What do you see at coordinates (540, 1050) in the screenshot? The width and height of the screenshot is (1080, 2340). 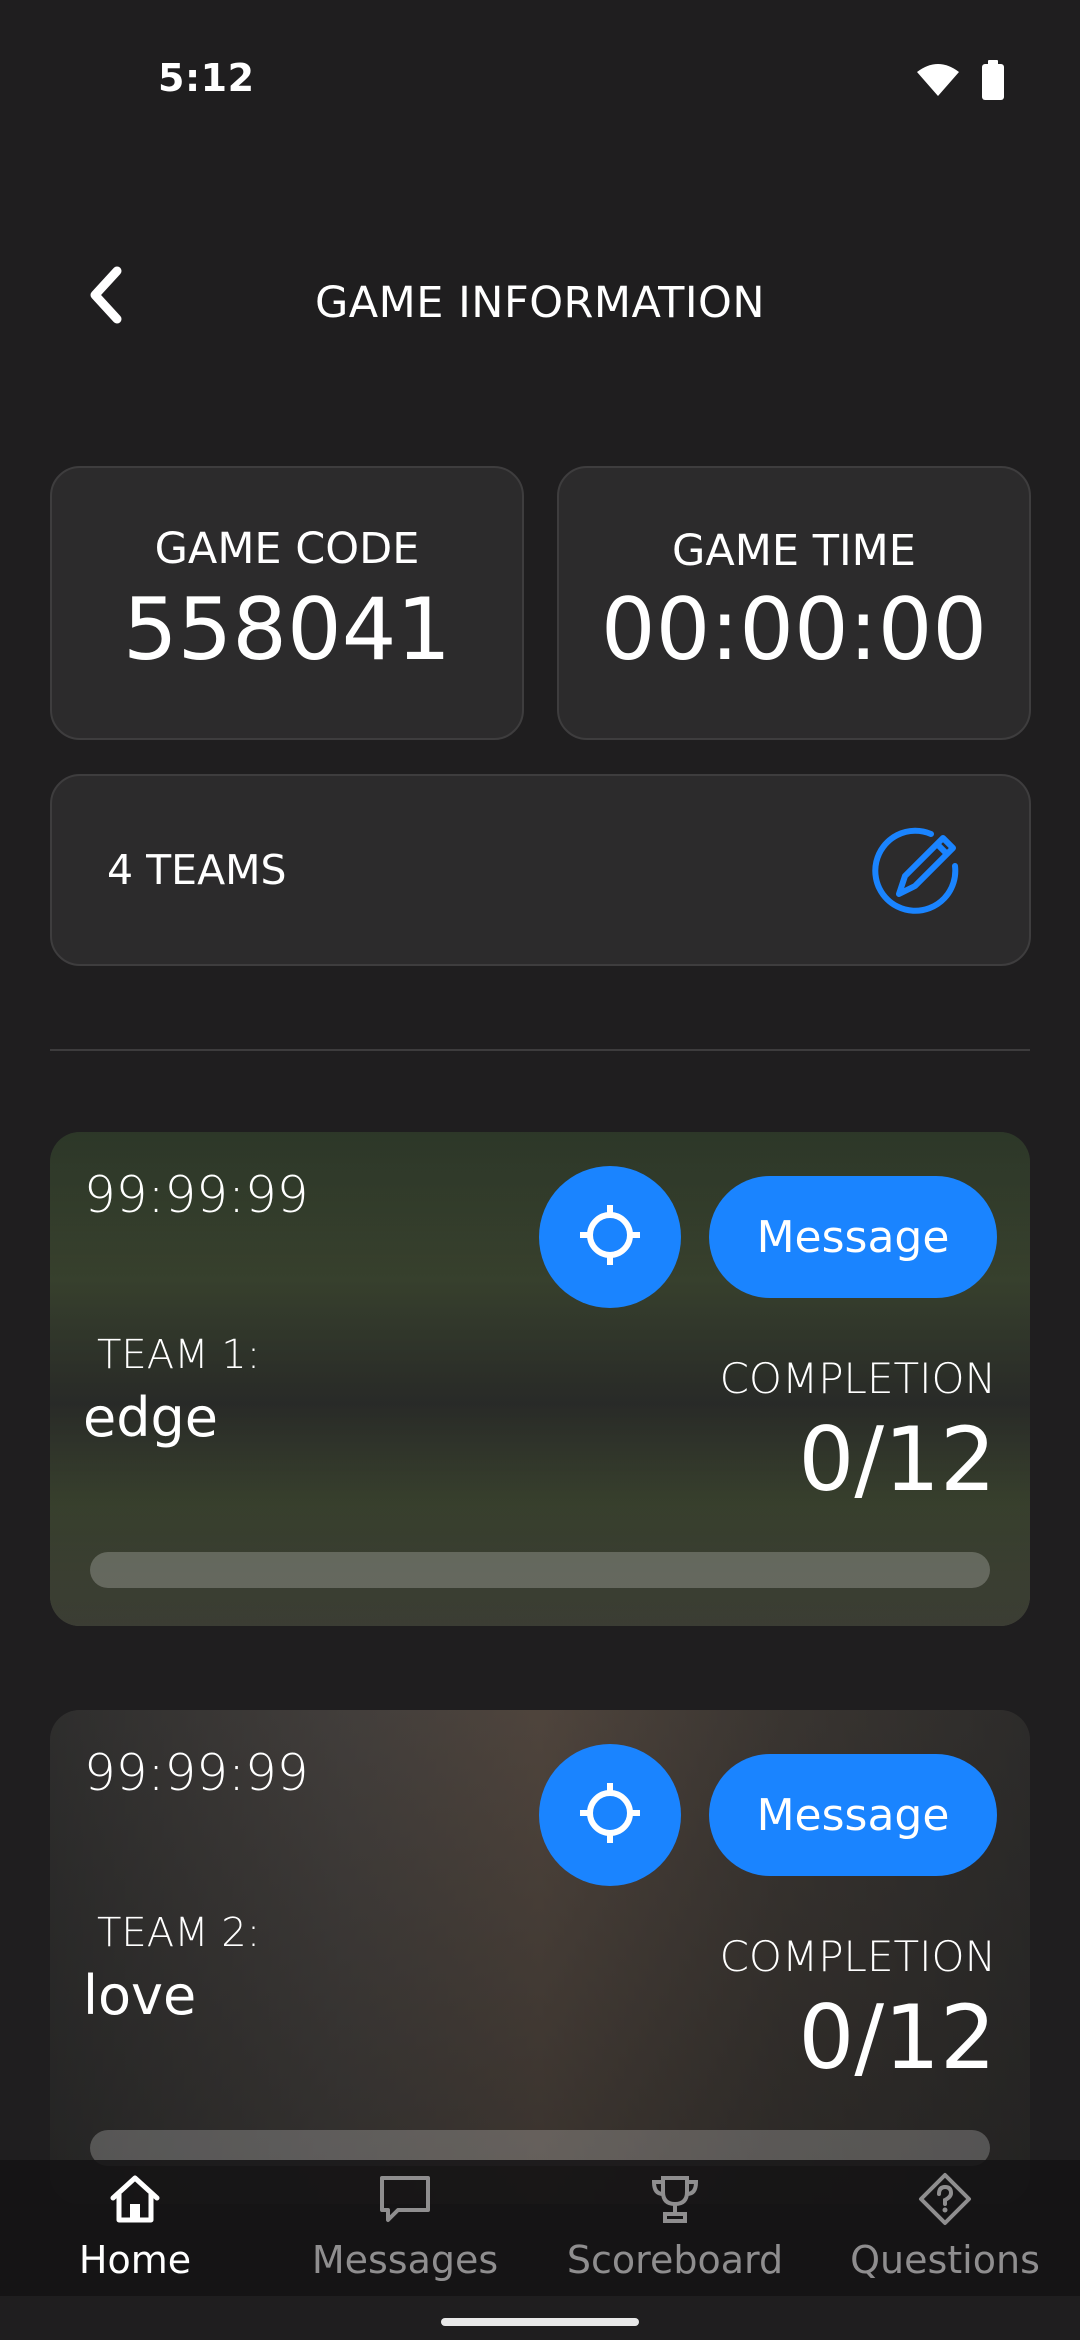 I see `section-divider` at bounding box center [540, 1050].